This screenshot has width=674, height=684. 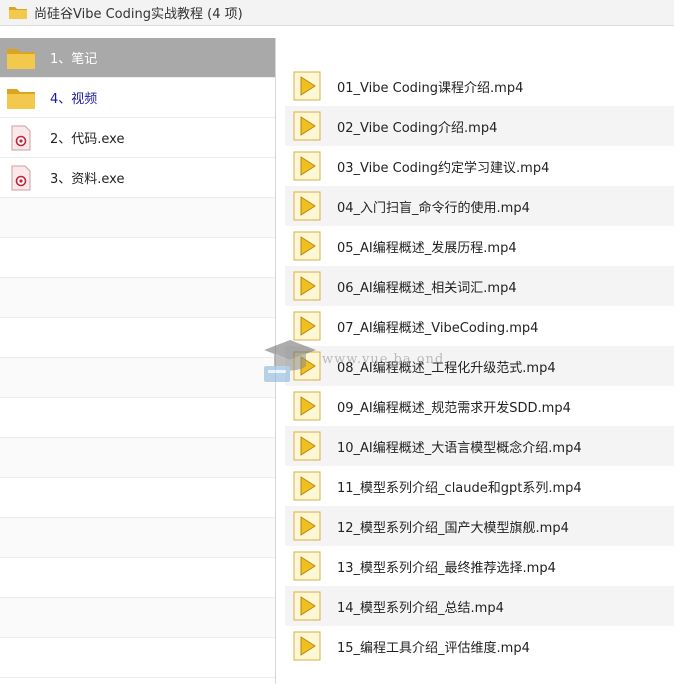 I want to click on folder-item-label: 1、笔记, so click(x=74, y=59).